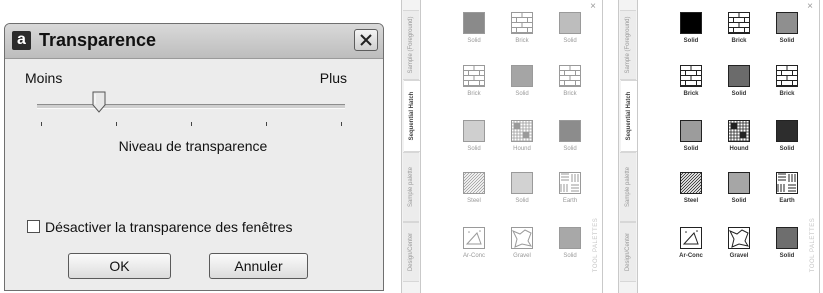 The width and height of the screenshot is (823, 293). What do you see at coordinates (191, 106) in the screenshot?
I see `transparency-slider-track` at bounding box center [191, 106].